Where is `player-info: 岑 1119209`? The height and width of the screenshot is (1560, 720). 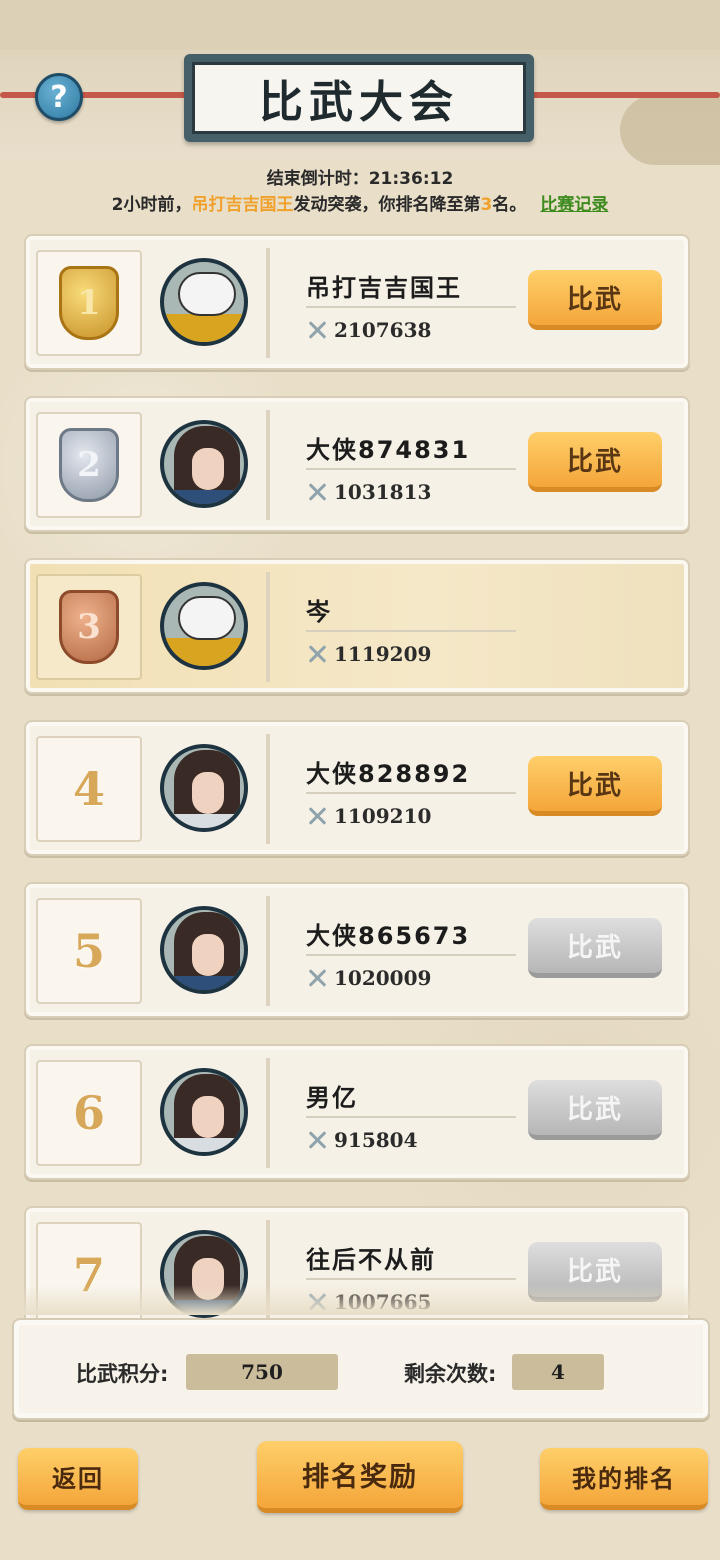 player-info: 岑 1119209 is located at coordinates (471, 627).